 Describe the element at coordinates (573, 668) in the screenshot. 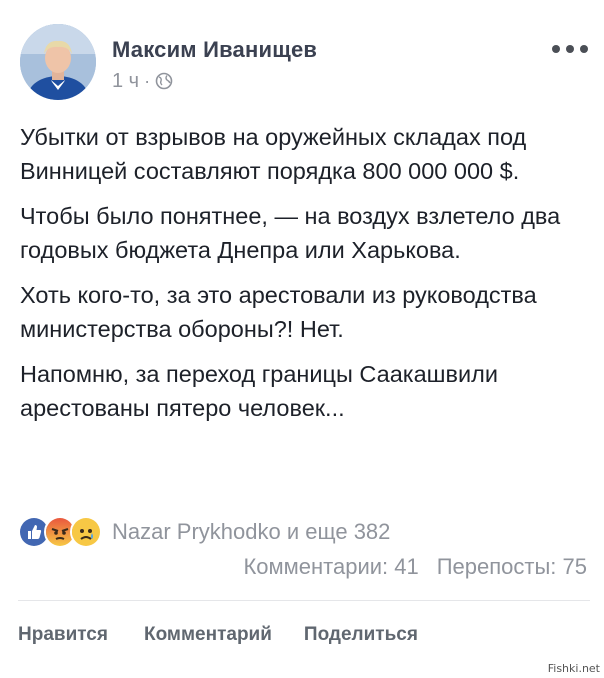

I see `watermark: Fishki.net` at that location.